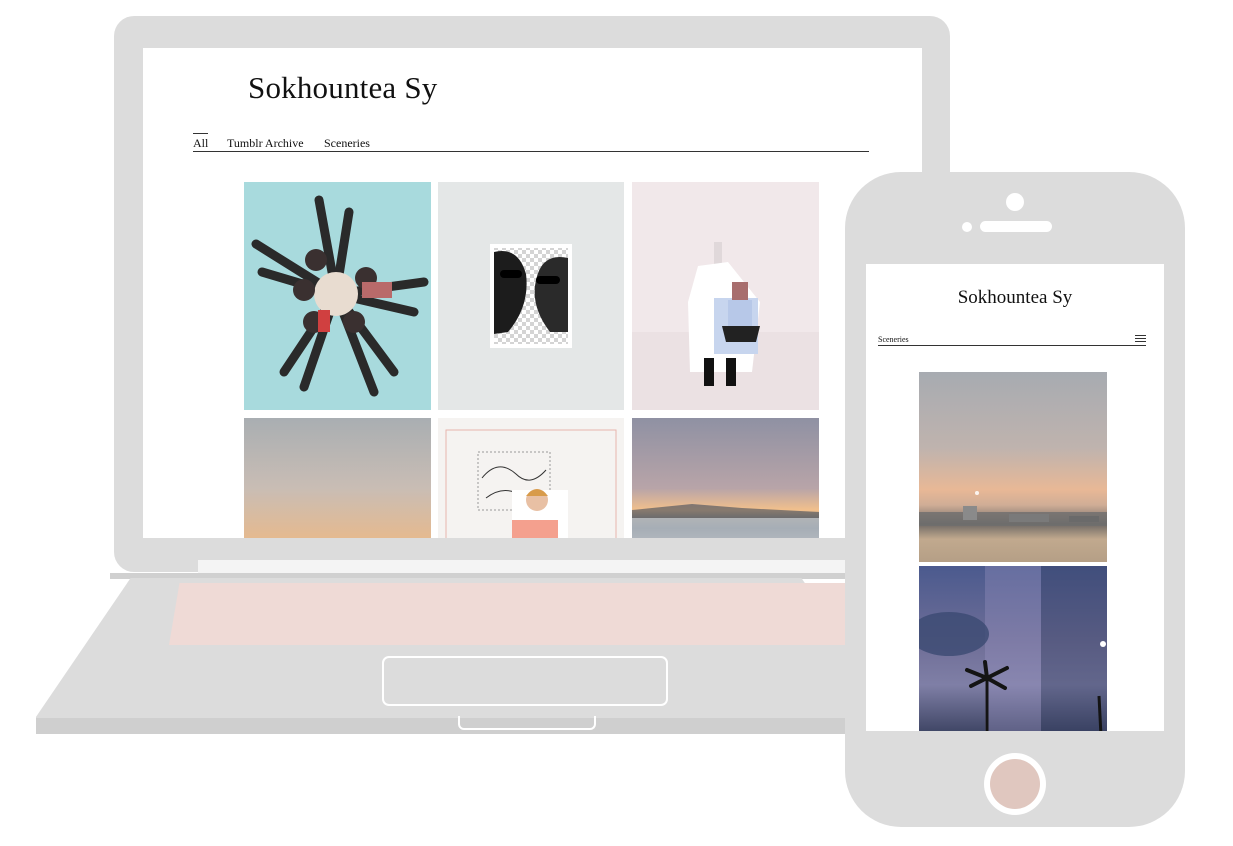  Describe the element at coordinates (1015, 784) in the screenshot. I see `phone-home-button` at that location.